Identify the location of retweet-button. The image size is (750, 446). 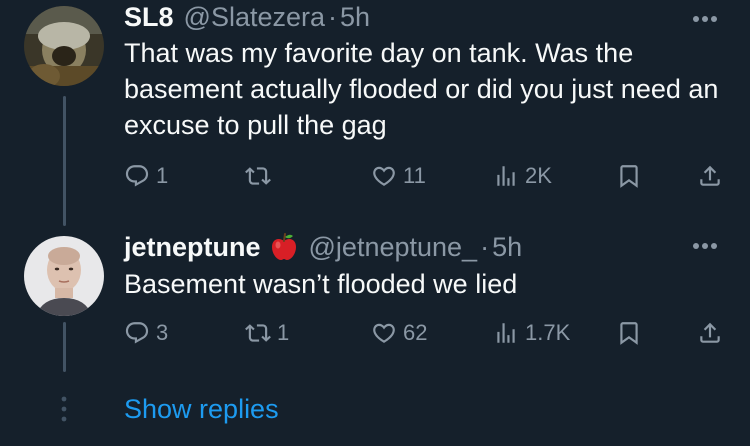
(261, 176).